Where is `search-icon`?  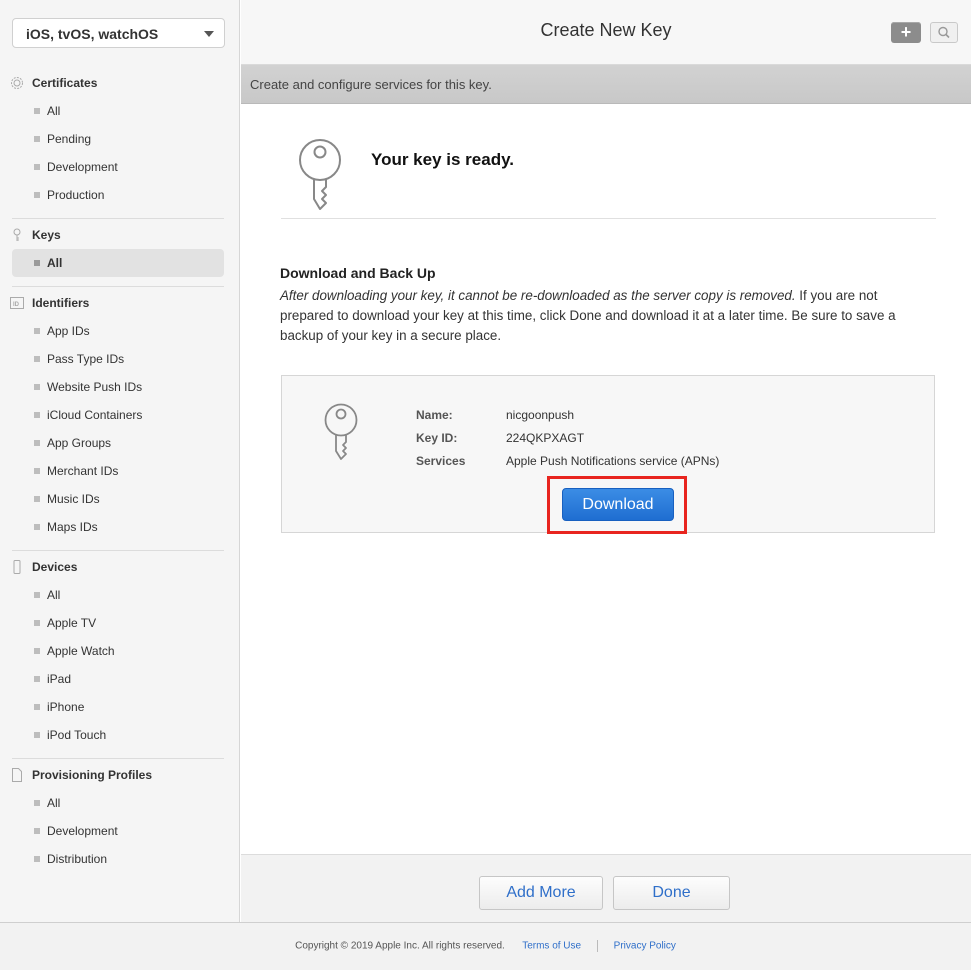
search-icon is located at coordinates (944, 32).